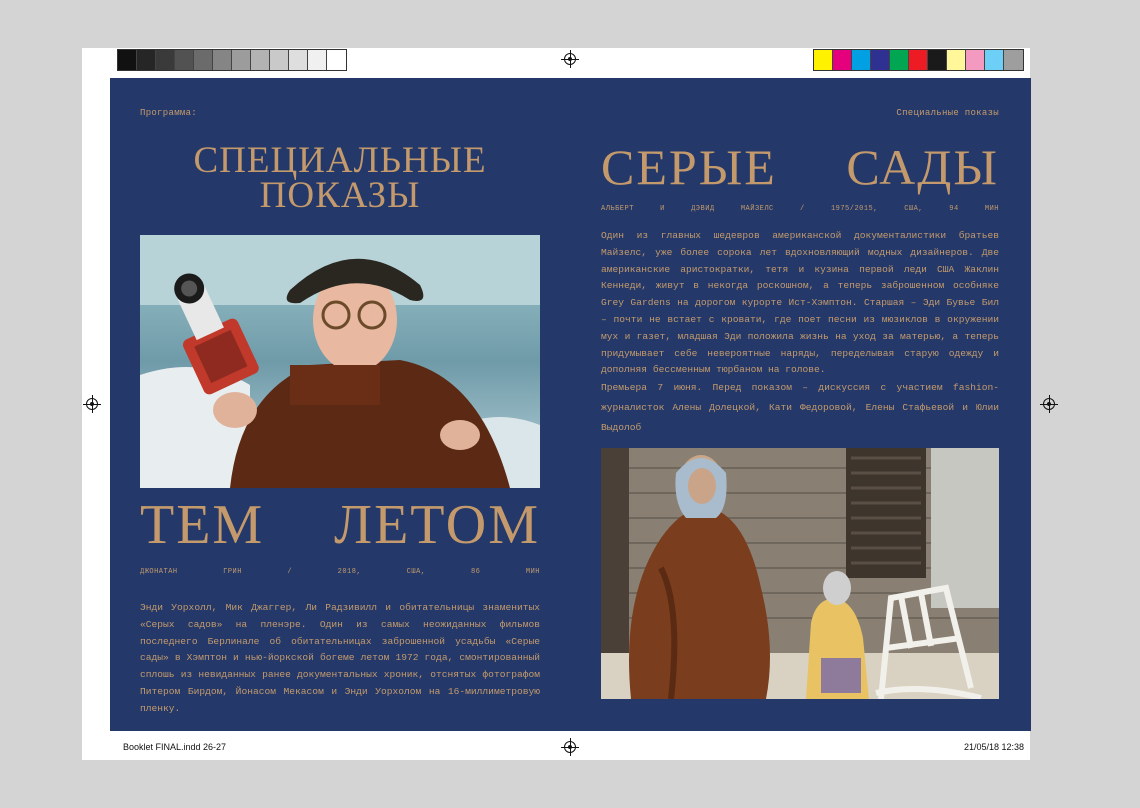 The image size is (1140, 808). I want to click on film-credits-left: ДЖОНАТАН ГРИН / 2018, США, 86 МИН, so click(340, 572).